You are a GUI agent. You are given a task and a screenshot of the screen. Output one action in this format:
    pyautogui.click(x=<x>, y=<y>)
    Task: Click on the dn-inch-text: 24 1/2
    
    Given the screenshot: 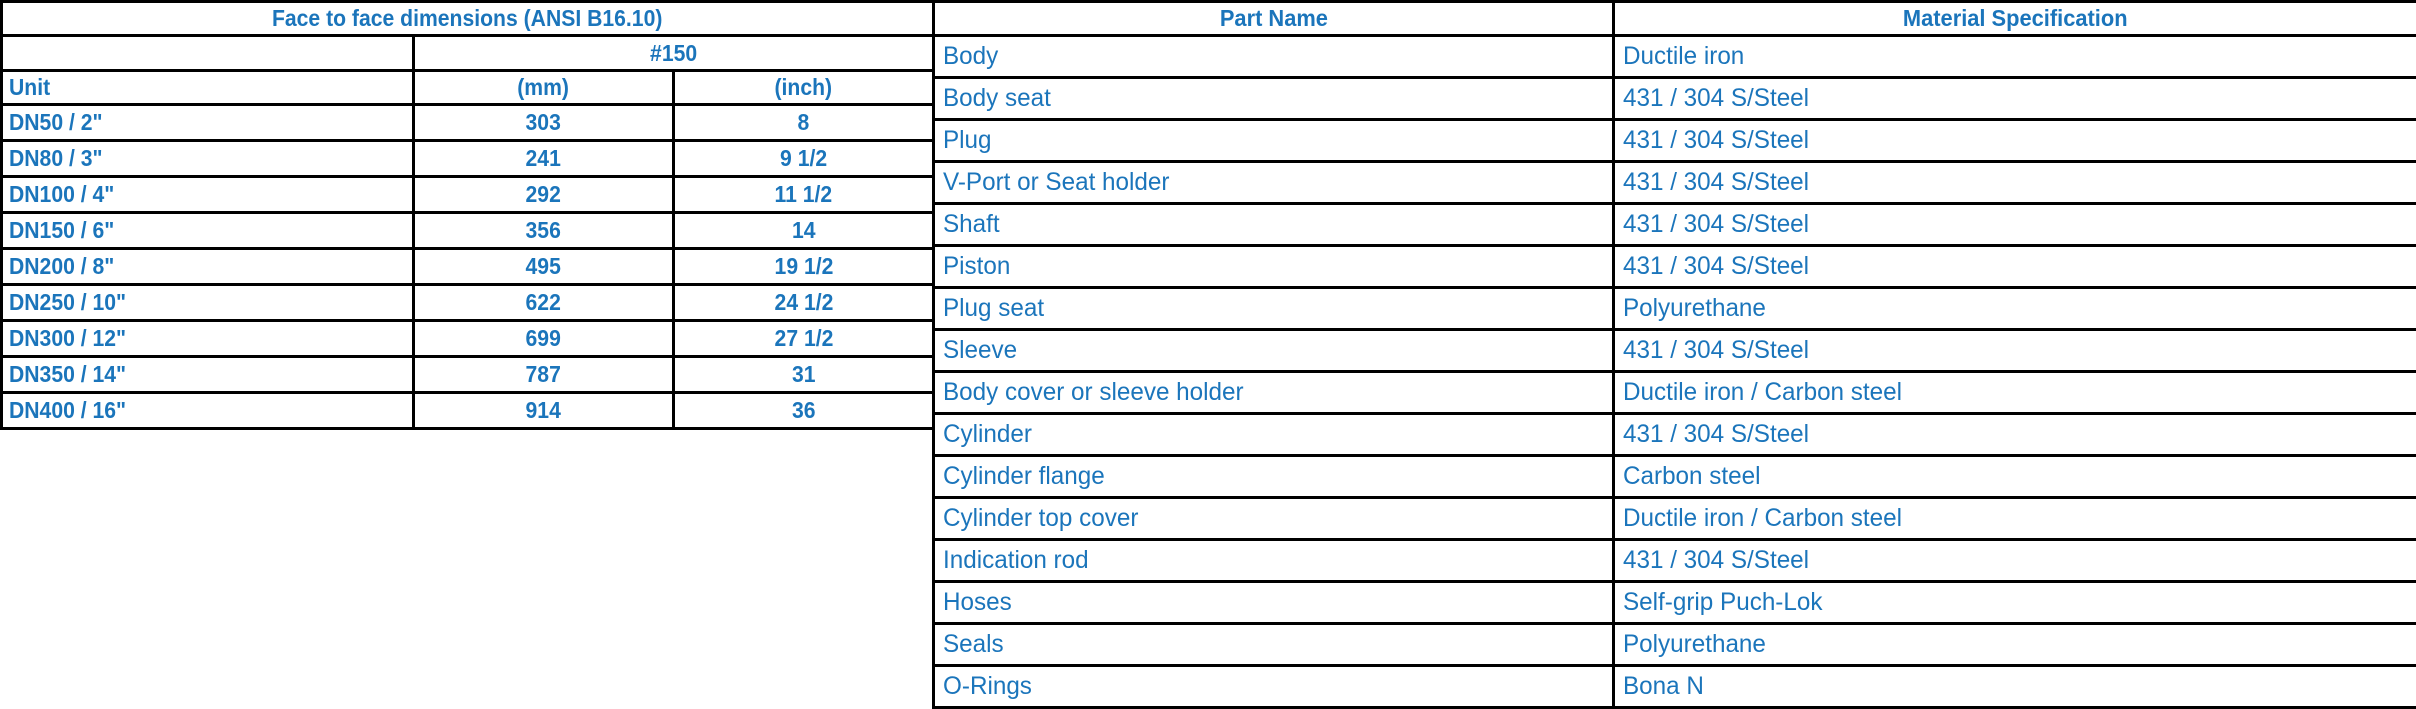 What is the action you would take?
    pyautogui.click(x=803, y=302)
    